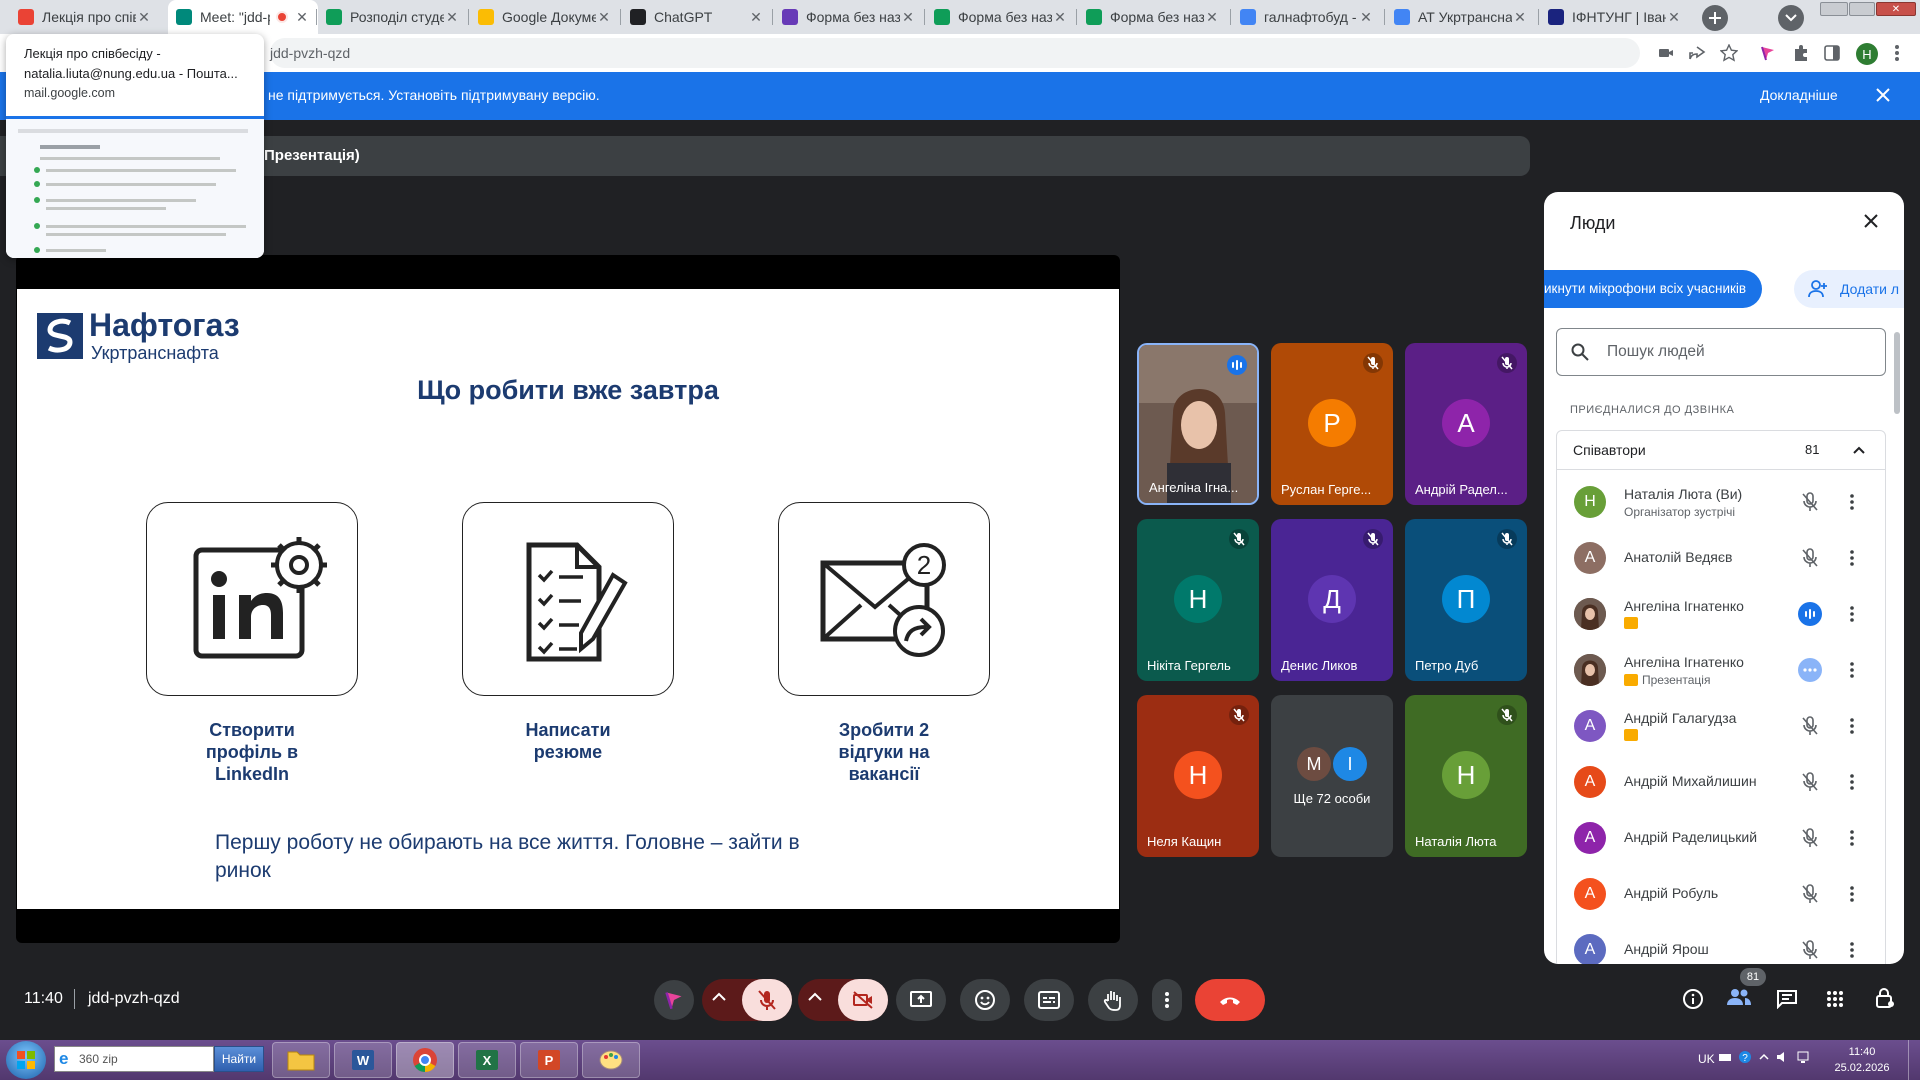 Image resolution: width=1920 pixels, height=1080 pixels. I want to click on browser-menu-icon, so click(1897, 53).